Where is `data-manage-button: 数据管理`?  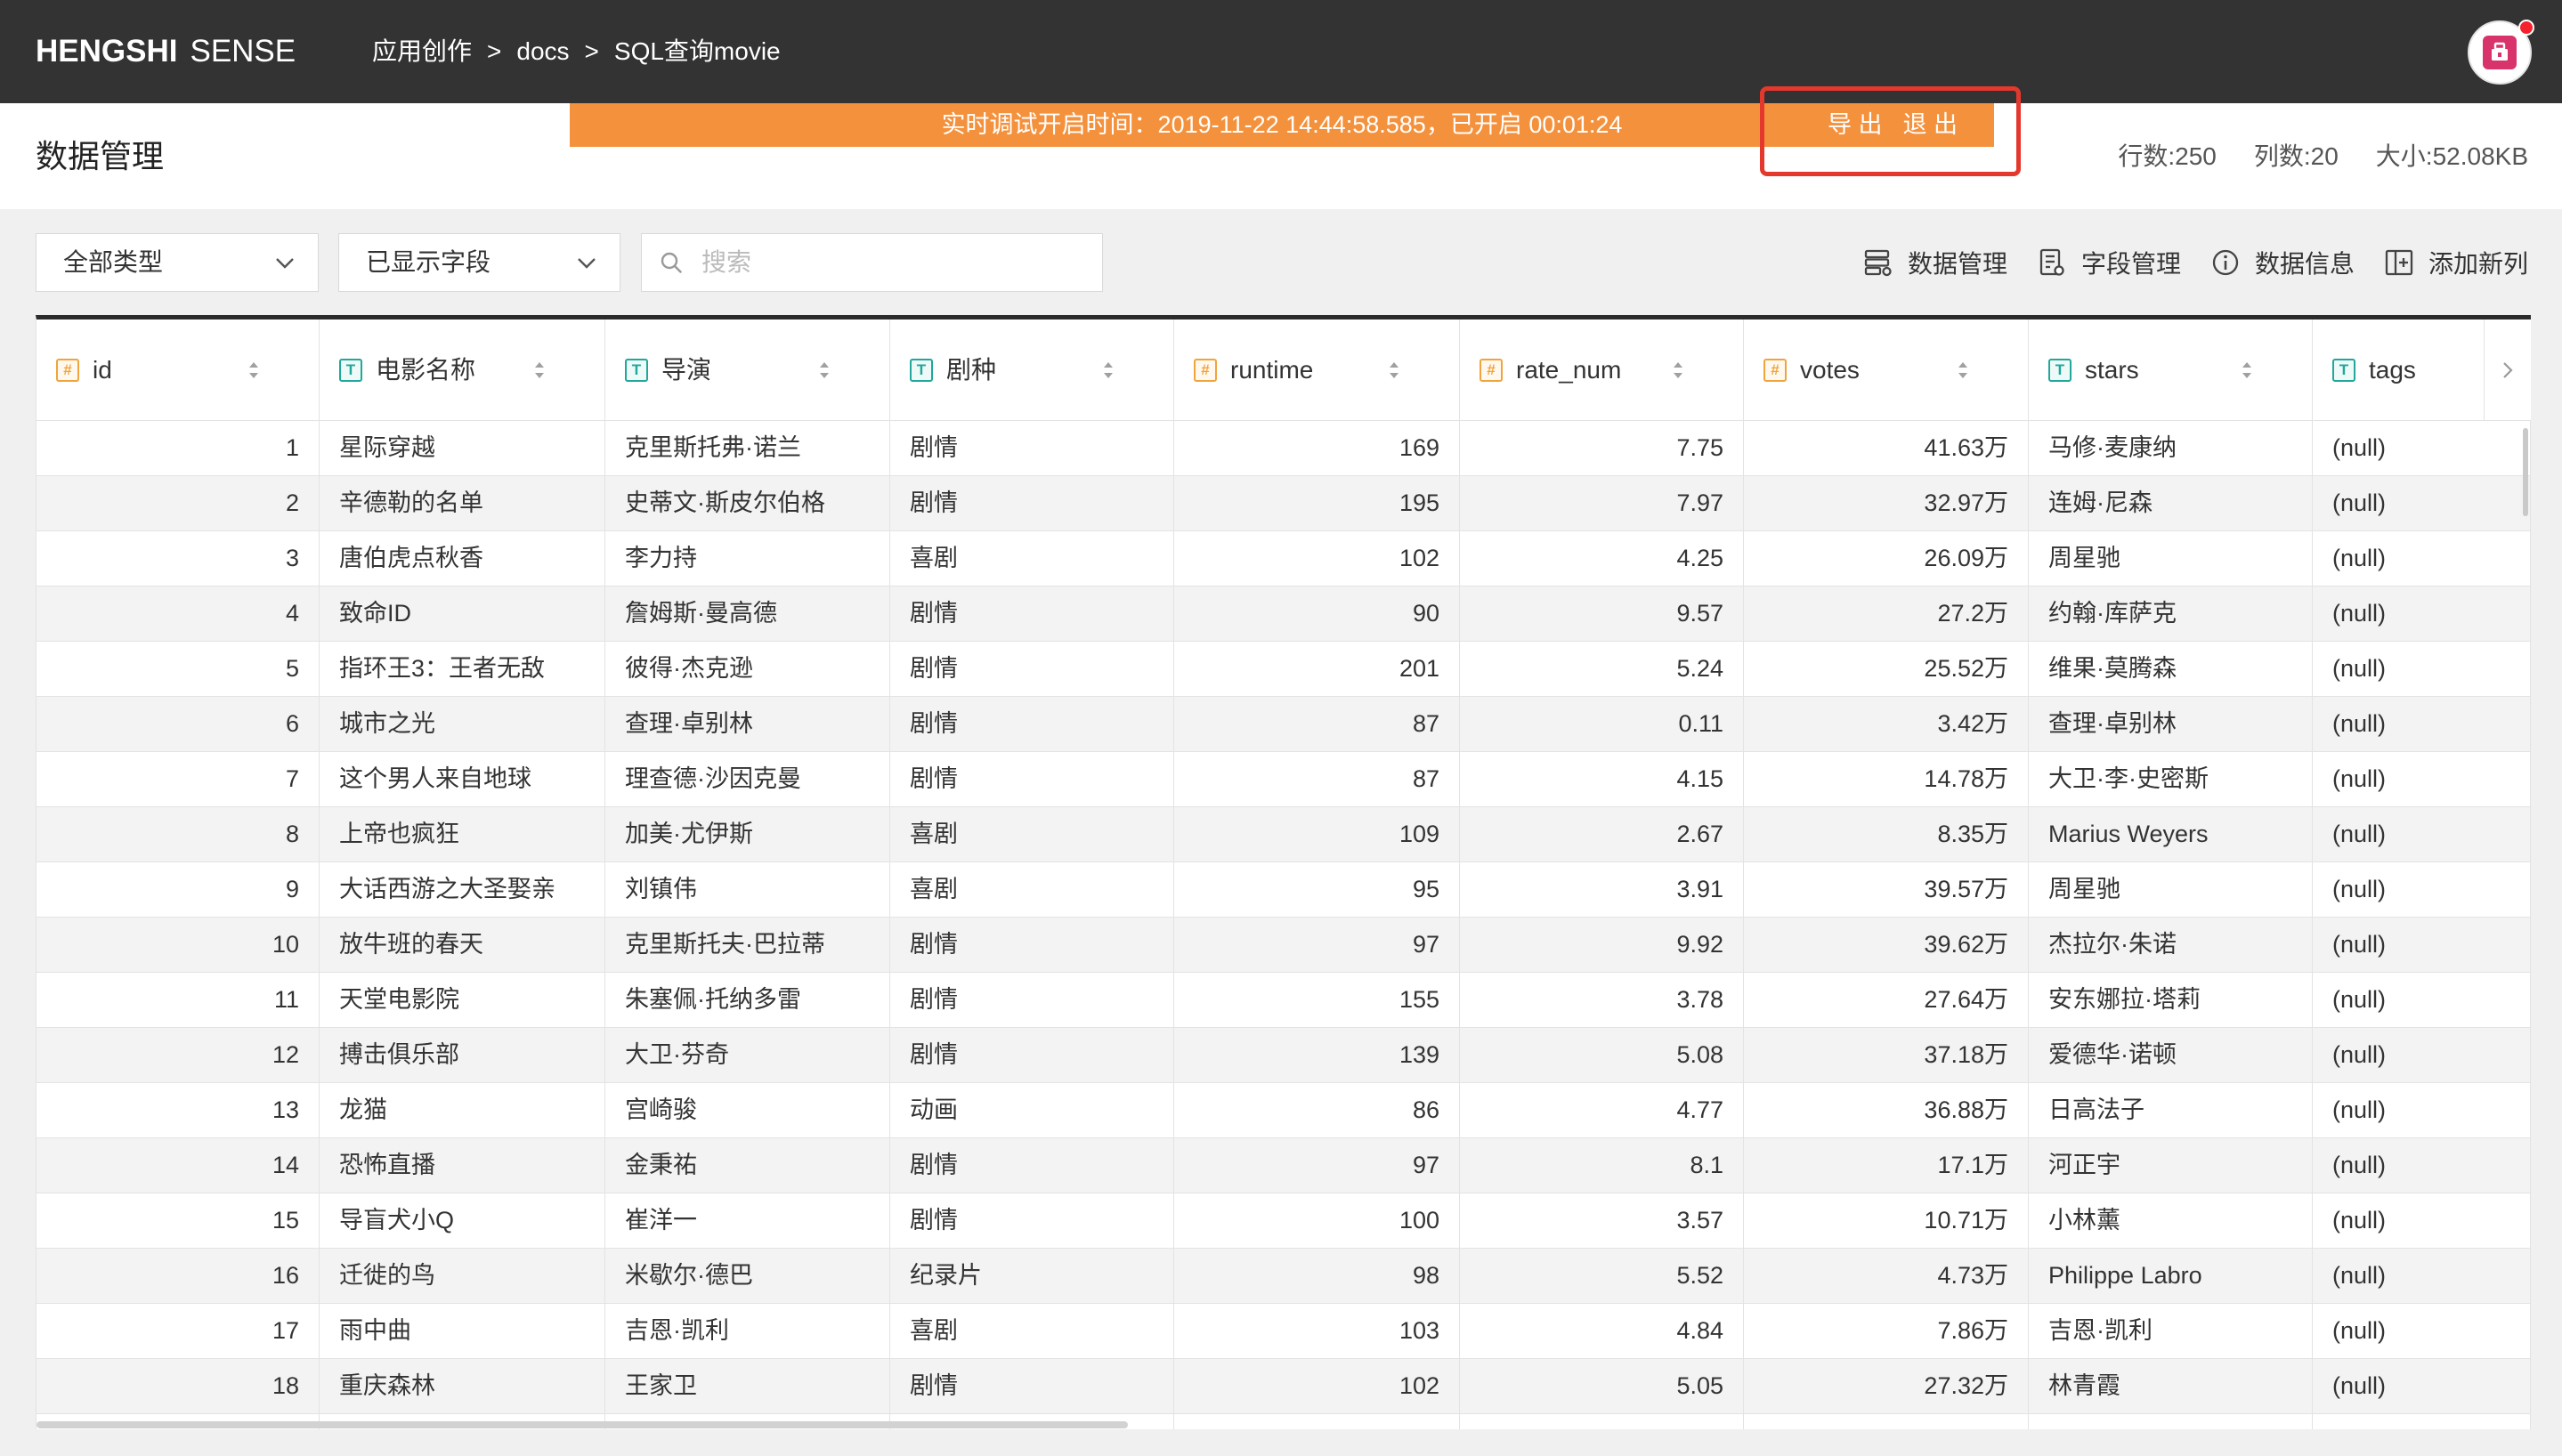
data-manage-button: 数据管理 is located at coordinates (1935, 262).